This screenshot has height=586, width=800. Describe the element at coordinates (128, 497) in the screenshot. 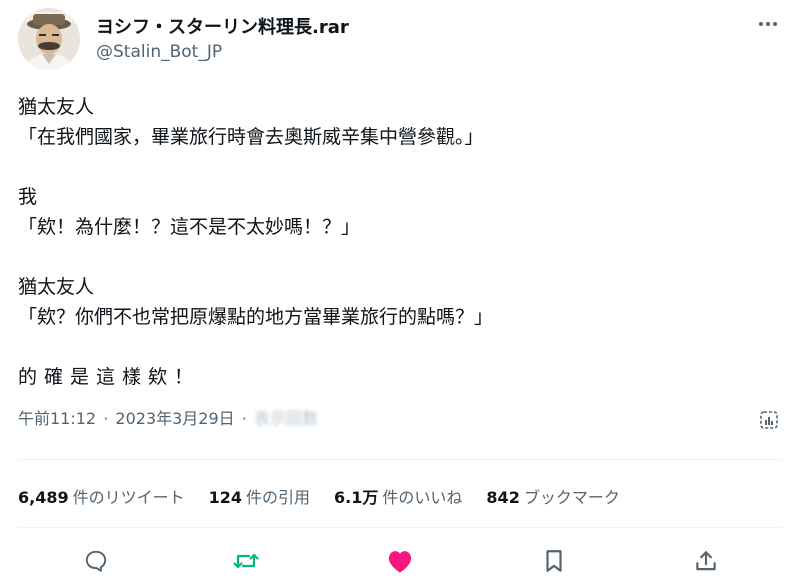

I see `retweets-label: 件のリツイート` at that location.